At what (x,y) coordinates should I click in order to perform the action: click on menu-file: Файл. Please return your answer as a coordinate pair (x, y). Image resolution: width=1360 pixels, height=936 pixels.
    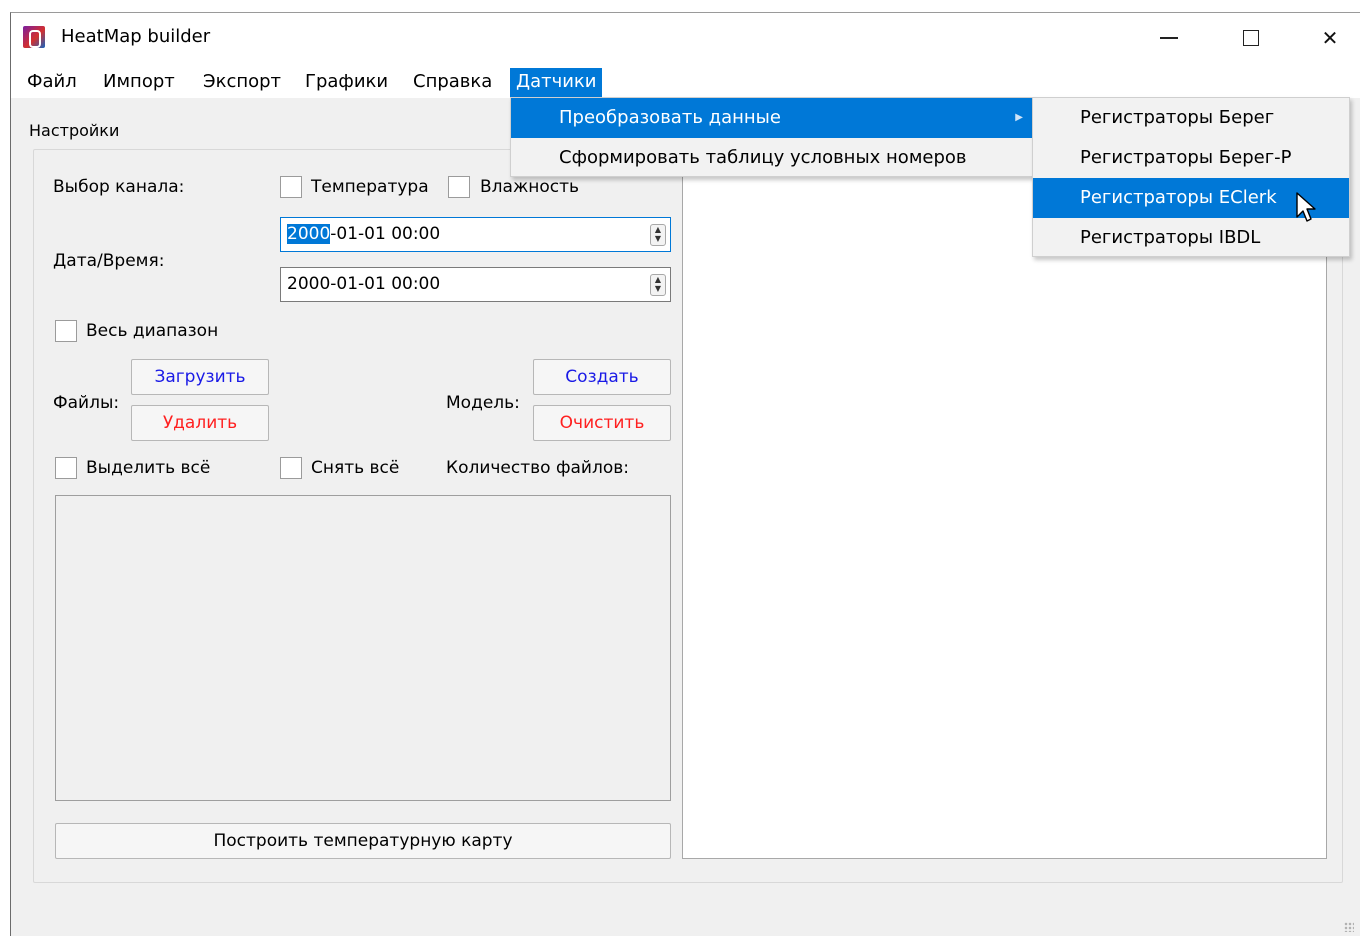
    Looking at the image, I should click on (52, 82).